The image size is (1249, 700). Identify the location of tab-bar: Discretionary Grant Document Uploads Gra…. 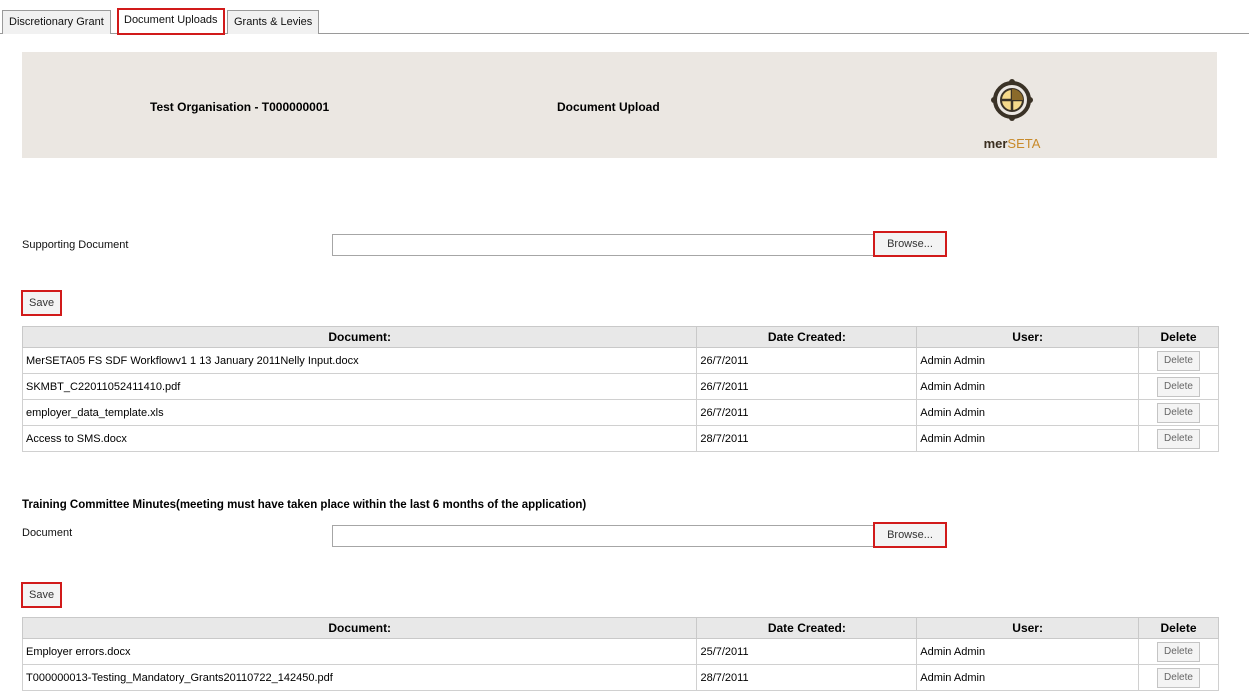
(624, 21).